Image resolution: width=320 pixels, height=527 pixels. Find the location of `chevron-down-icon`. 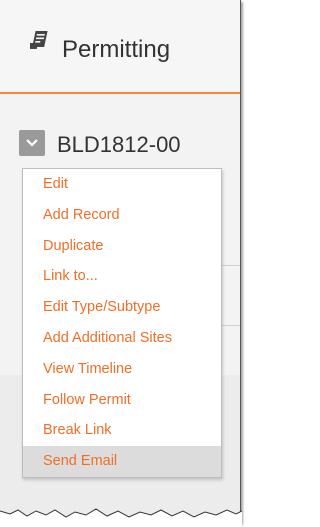

chevron-down-icon is located at coordinates (32, 143).